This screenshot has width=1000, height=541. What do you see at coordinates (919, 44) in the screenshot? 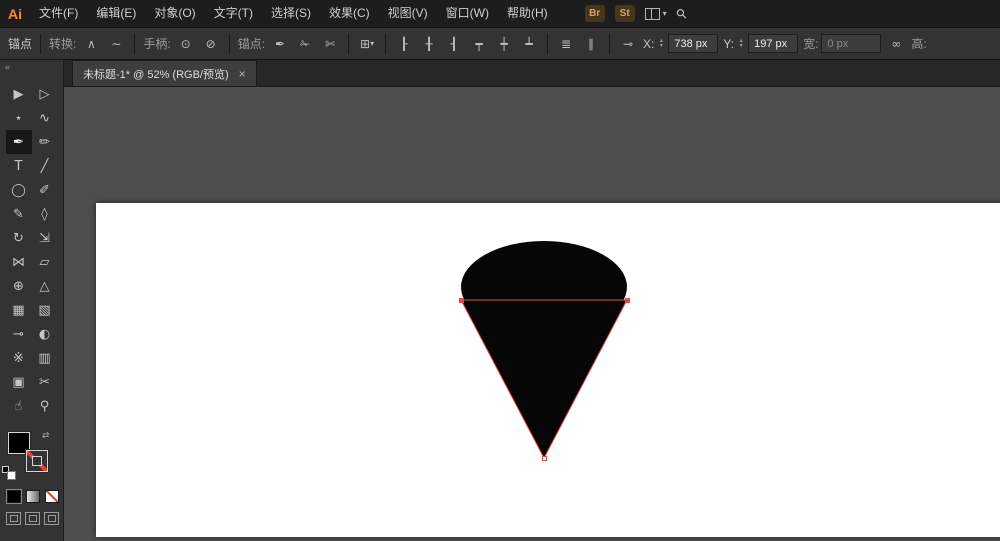
I see `height-label: 高:` at bounding box center [919, 44].